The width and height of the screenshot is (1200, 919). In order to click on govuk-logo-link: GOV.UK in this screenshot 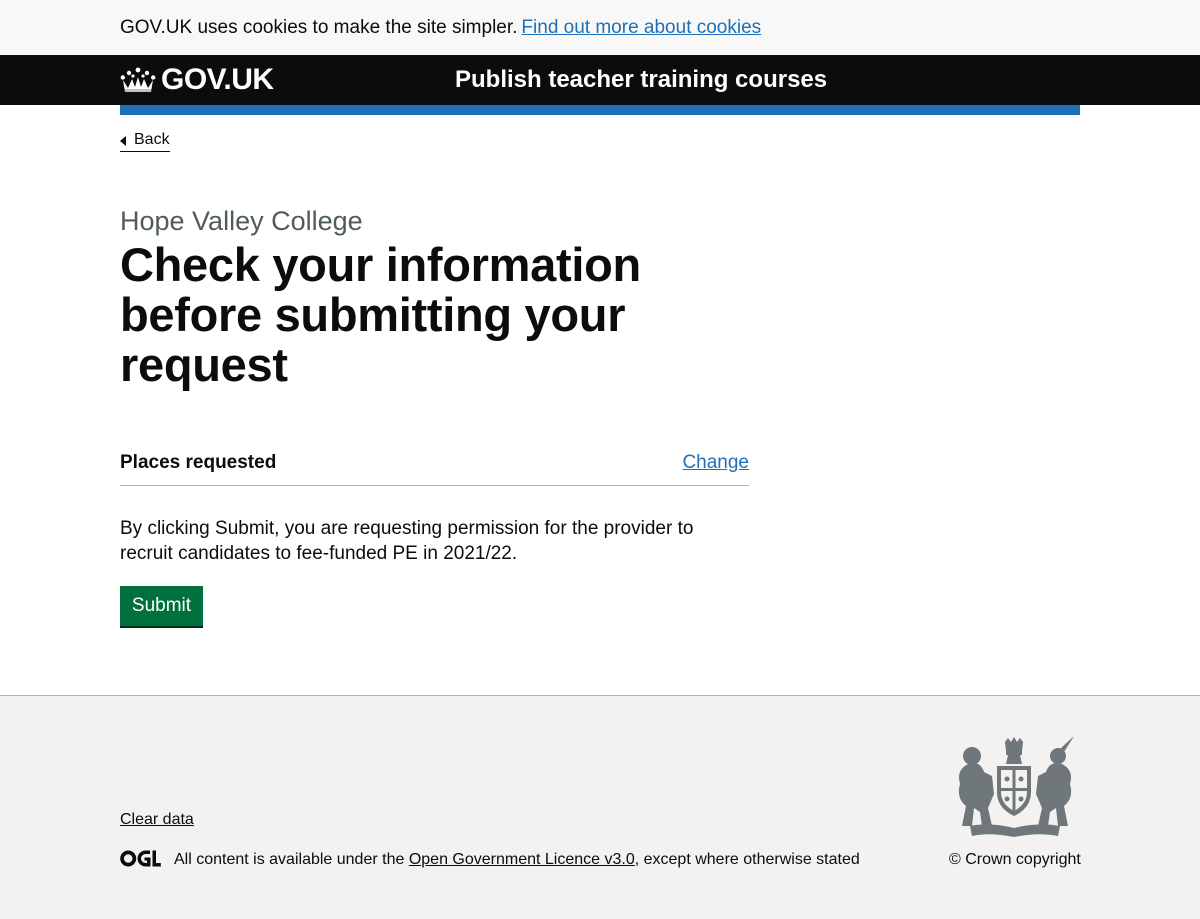, I will do `click(197, 80)`.